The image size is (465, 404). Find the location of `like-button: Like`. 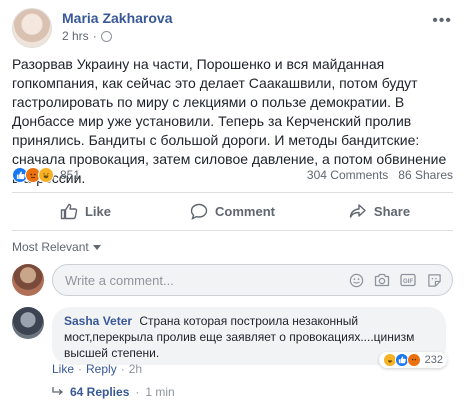

like-button: Like is located at coordinates (85, 211).